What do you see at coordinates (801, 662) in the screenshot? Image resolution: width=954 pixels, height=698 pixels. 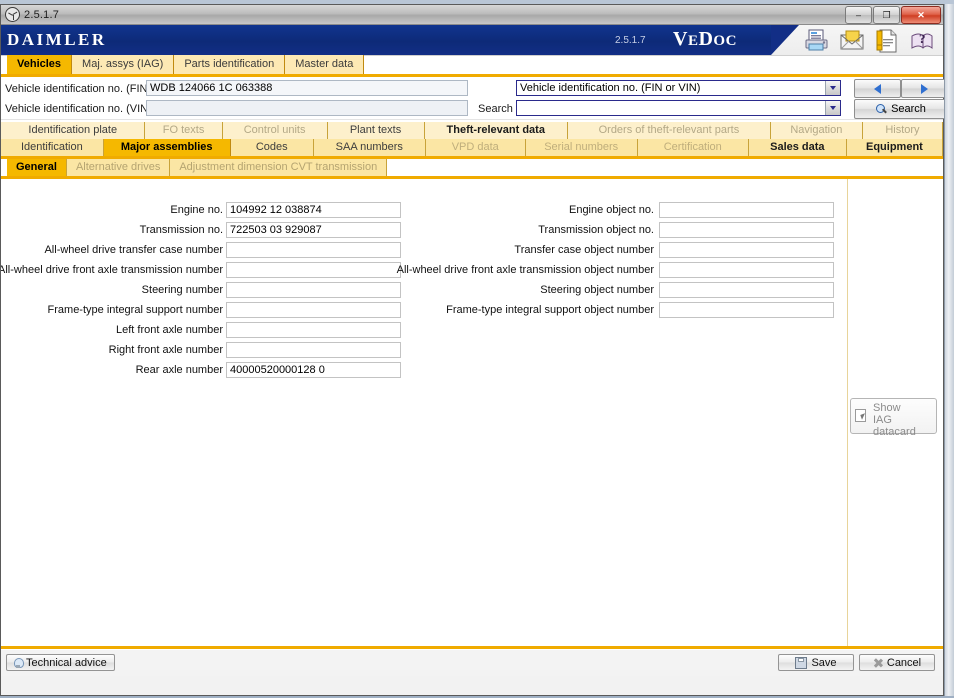 I see `save-icon` at bounding box center [801, 662].